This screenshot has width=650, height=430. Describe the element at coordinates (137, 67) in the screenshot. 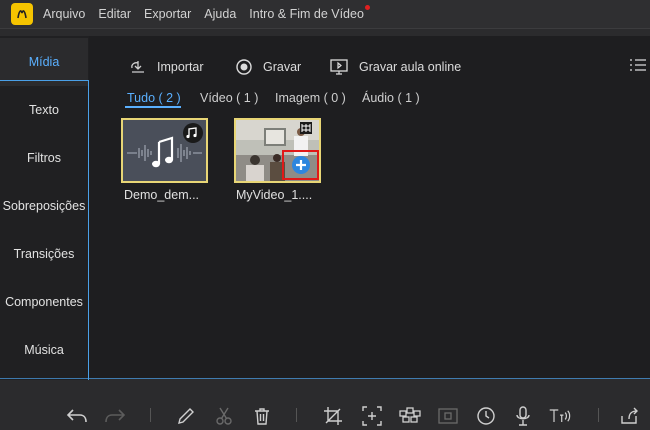

I see `import-icon` at that location.